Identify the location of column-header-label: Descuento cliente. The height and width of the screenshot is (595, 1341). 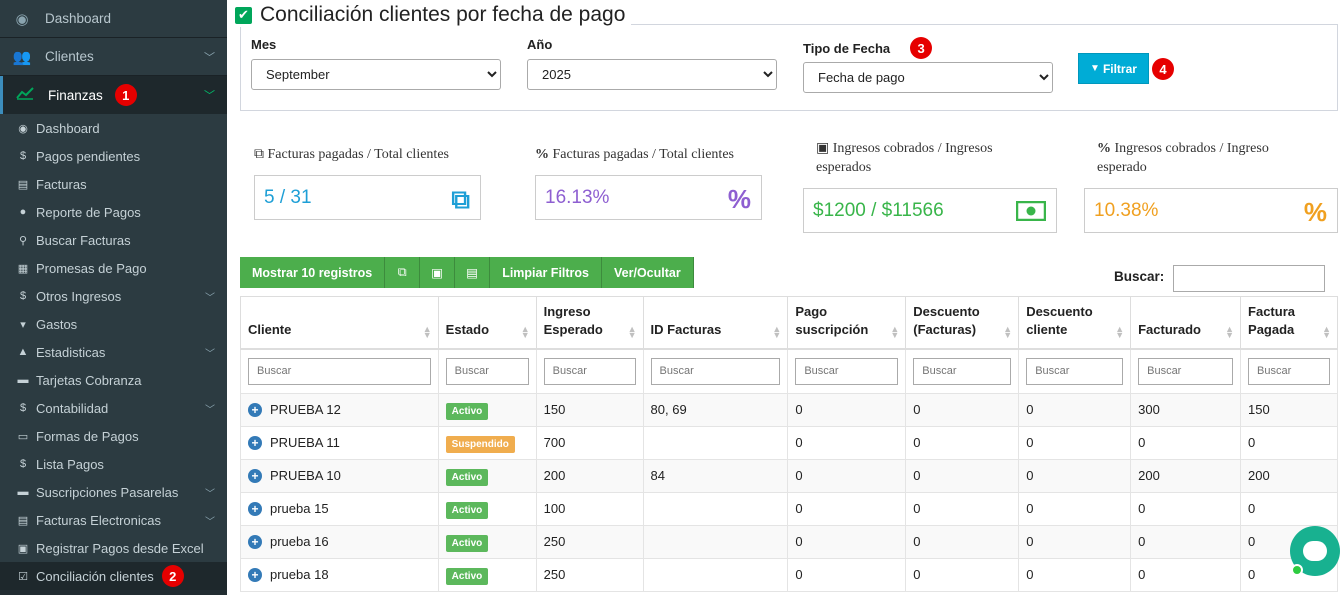
(1059, 320).